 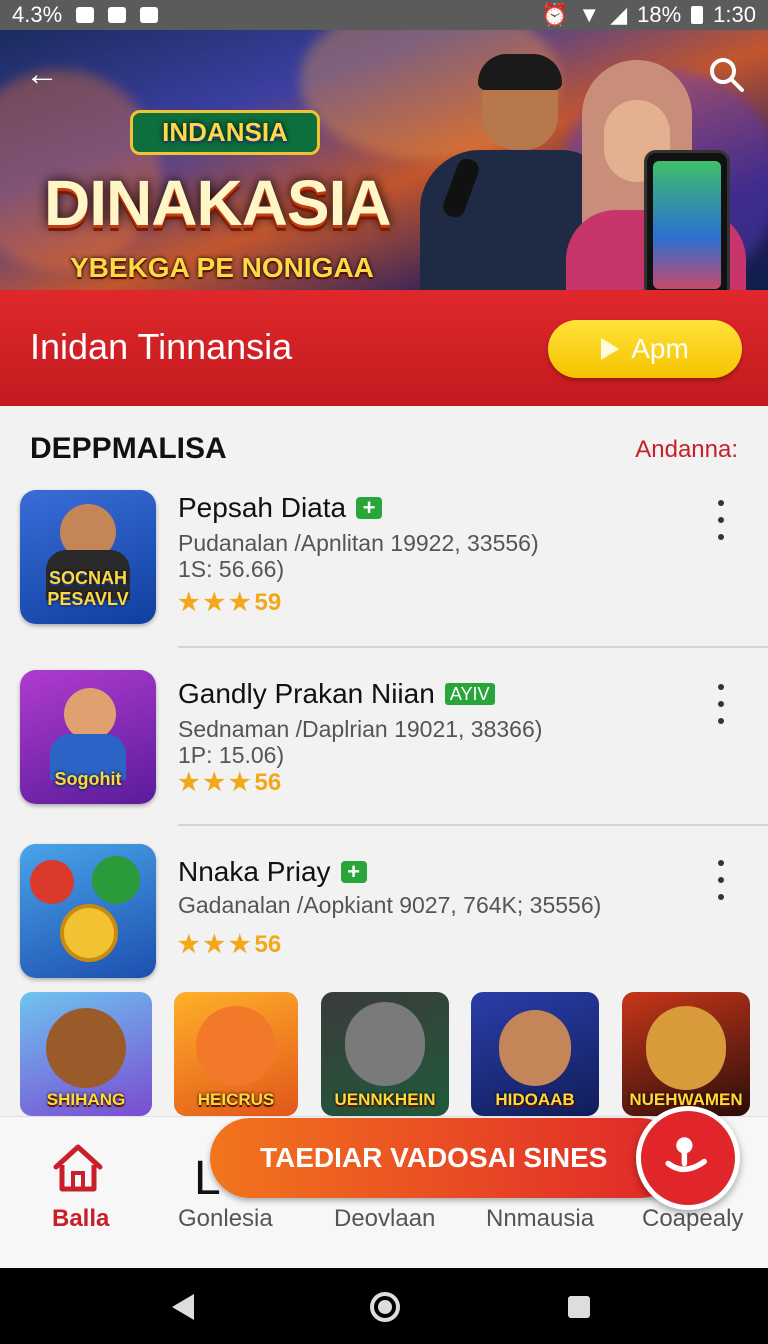 I want to click on hero-phone-image, so click(x=687, y=220).